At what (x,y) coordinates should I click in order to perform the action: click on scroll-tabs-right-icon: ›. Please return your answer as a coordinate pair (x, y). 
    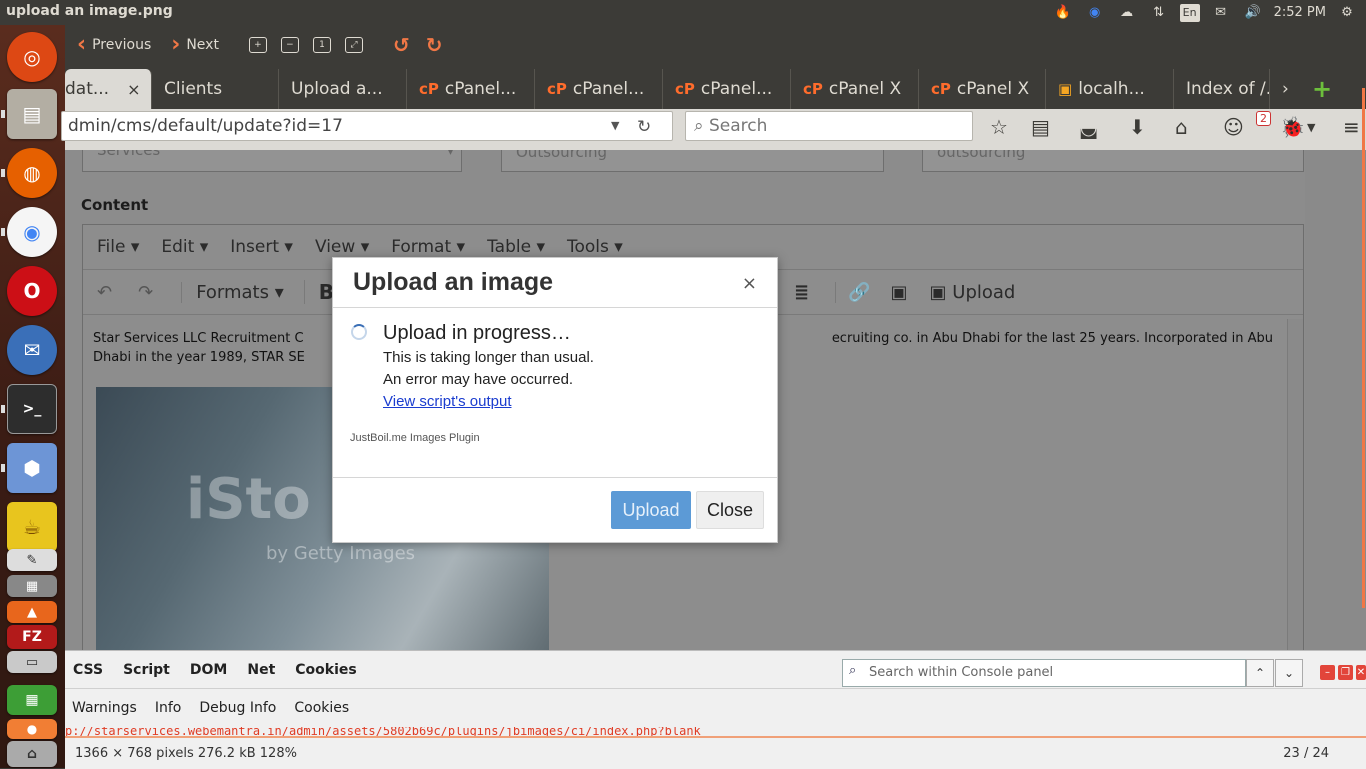
    Looking at the image, I should click on (1285, 89).